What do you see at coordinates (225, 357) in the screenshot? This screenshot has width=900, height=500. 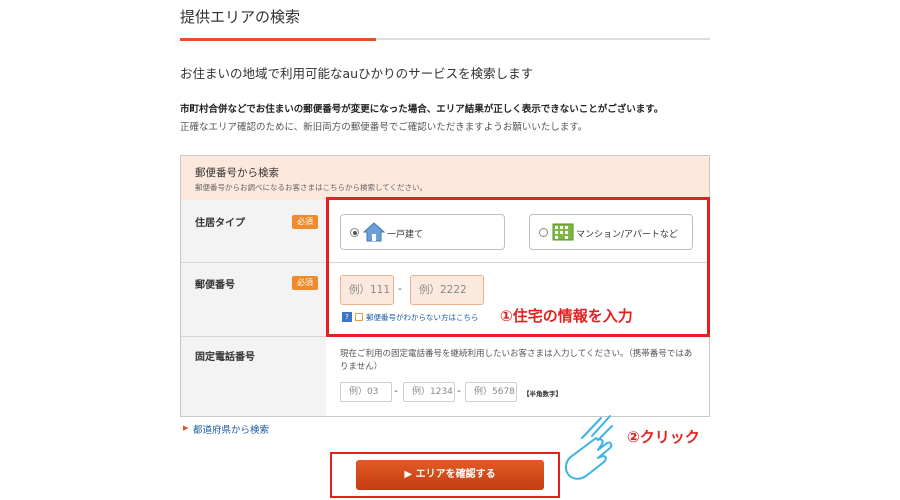 I see `phone-label: 固定電話番号` at bounding box center [225, 357].